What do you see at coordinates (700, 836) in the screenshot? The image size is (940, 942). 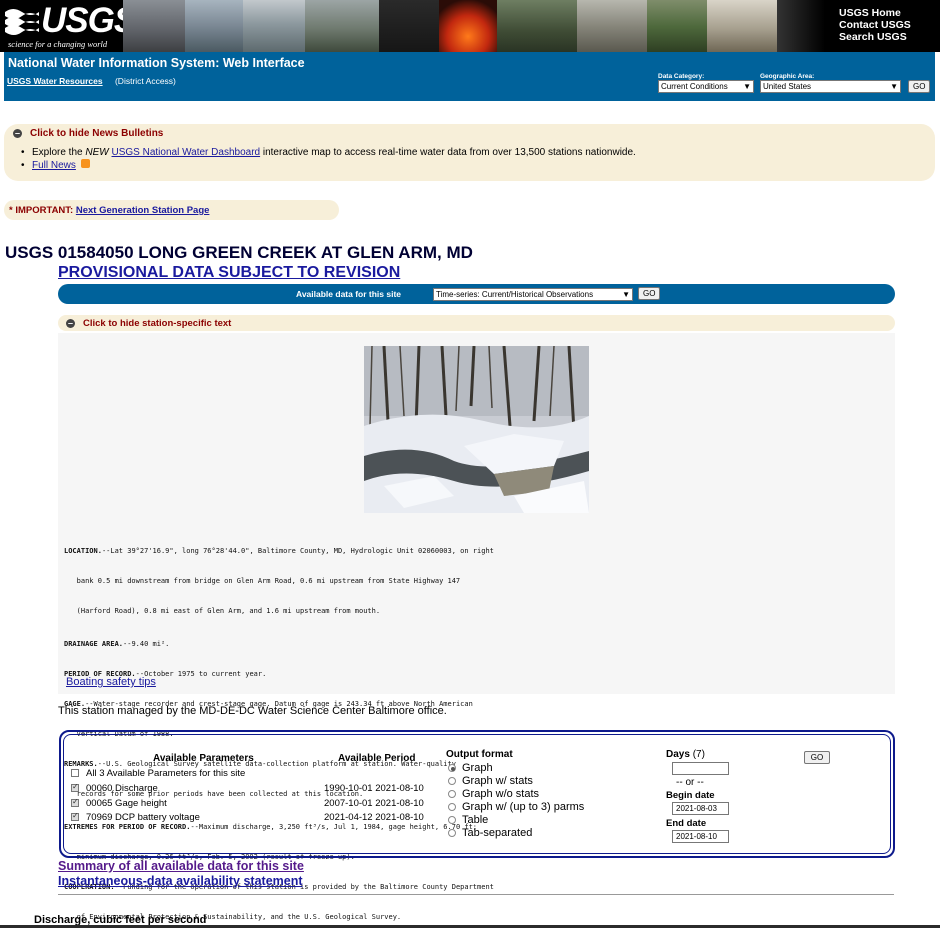 I see `end-date-input: 2021-08-10` at bounding box center [700, 836].